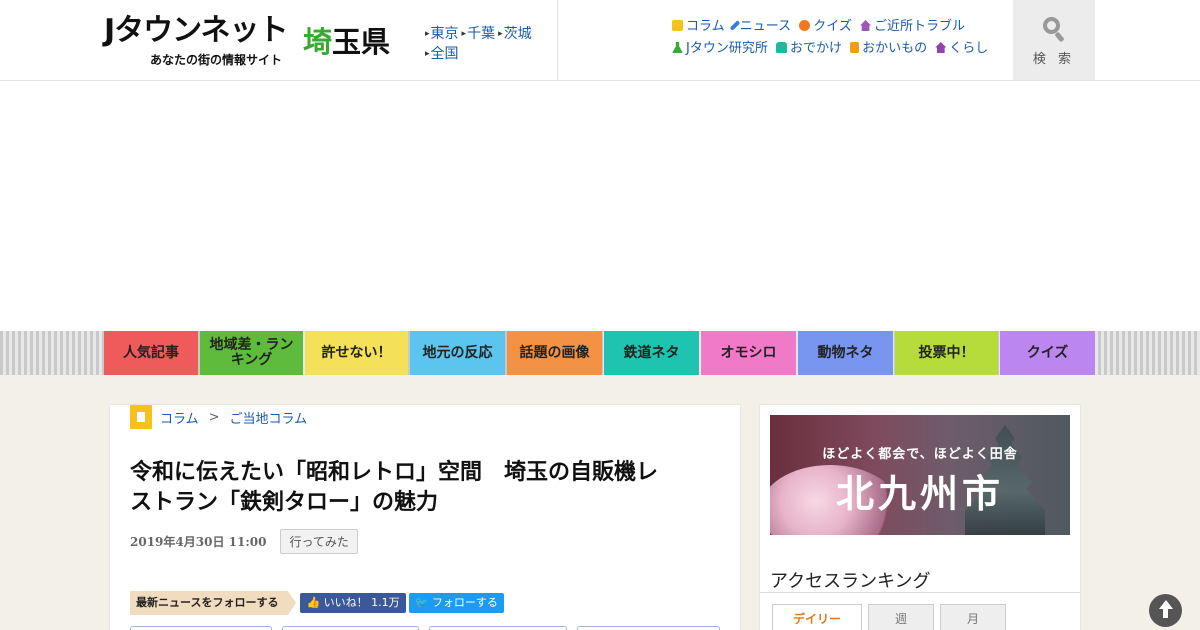 This screenshot has width=1200, height=630. Describe the element at coordinates (901, 617) in the screenshot. I see `ranking-tab-weekly: 週` at that location.